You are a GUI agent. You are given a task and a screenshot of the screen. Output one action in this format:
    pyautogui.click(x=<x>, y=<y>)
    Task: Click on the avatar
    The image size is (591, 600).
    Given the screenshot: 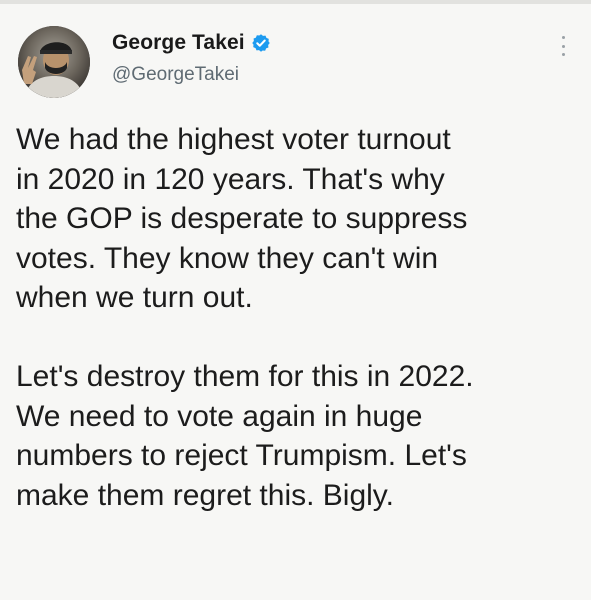 What is the action you would take?
    pyautogui.click(x=54, y=62)
    